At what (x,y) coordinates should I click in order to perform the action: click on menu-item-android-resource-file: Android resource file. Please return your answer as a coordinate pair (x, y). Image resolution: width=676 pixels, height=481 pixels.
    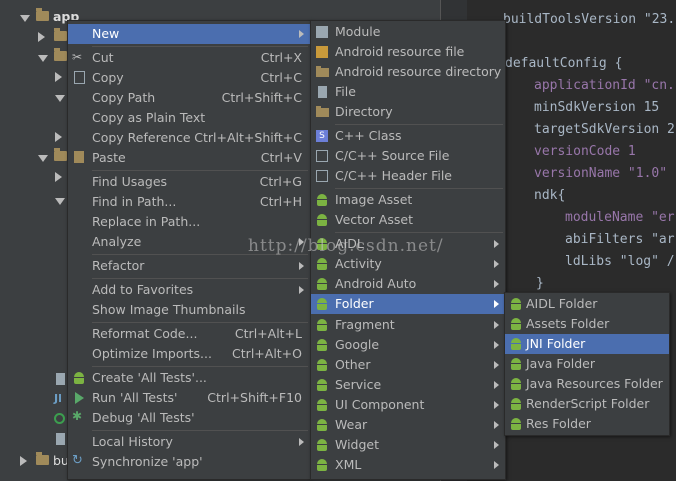
    Looking at the image, I should click on (408, 52).